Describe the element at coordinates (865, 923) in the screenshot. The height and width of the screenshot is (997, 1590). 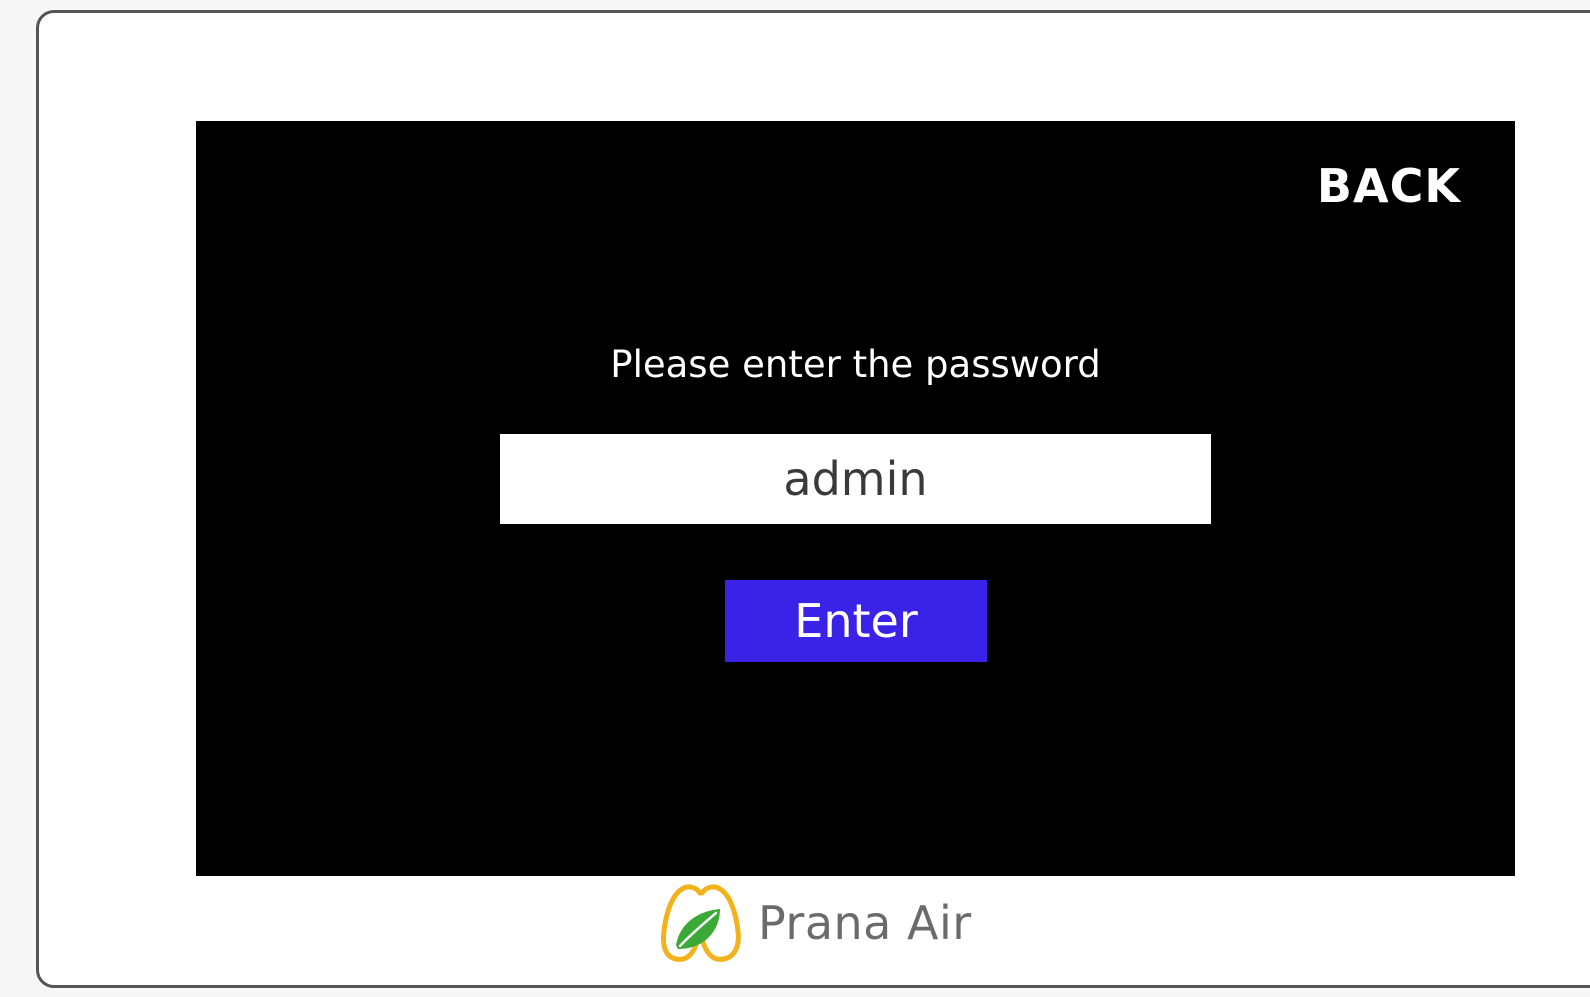
I see `brand-name: Prana Air` at that location.